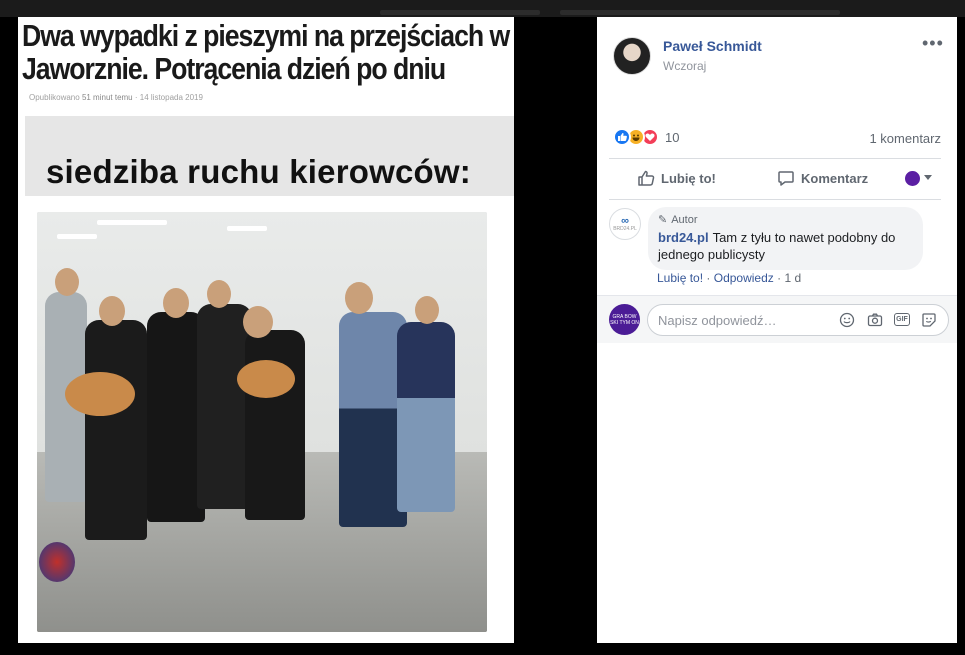 The image size is (965, 655). What do you see at coordinates (712, 46) in the screenshot?
I see `author-name: Paweł Schmidt` at bounding box center [712, 46].